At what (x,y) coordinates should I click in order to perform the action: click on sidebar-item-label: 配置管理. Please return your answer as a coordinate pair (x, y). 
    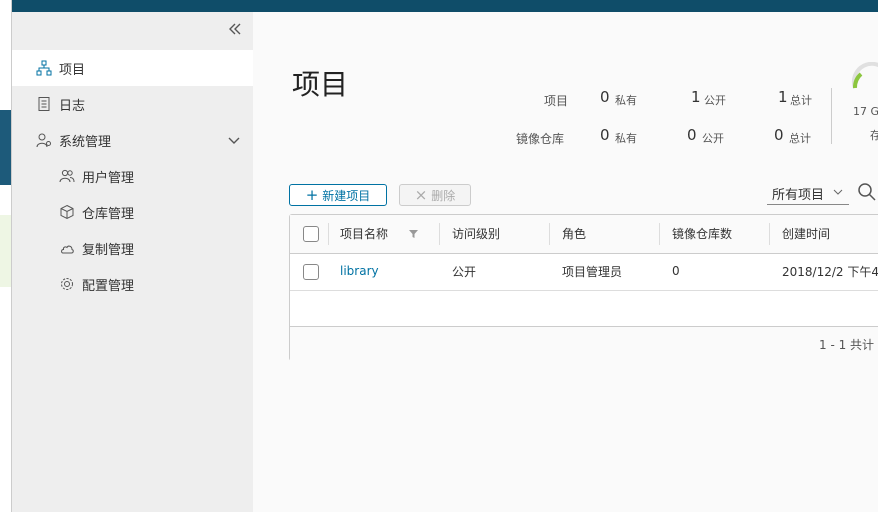
    Looking at the image, I should click on (108, 286).